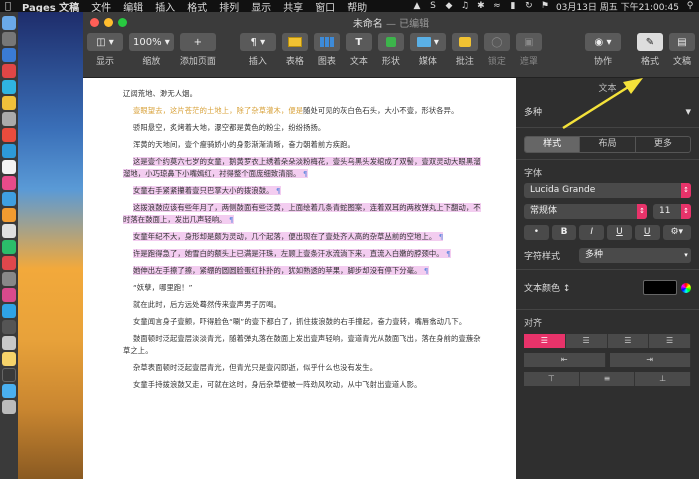  What do you see at coordinates (686, 287) in the screenshot?
I see `color-wheel-icon` at bounding box center [686, 287].